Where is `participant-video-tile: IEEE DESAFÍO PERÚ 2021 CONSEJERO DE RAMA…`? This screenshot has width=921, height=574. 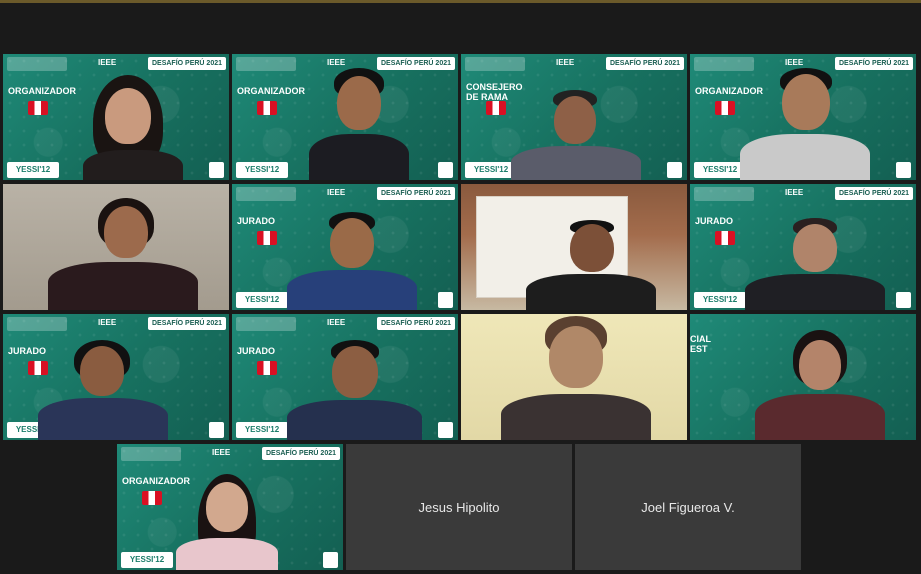
participant-video-tile: IEEE DESAFÍO PERÚ 2021 CONSEJERO DE RAMA… is located at coordinates (574, 117).